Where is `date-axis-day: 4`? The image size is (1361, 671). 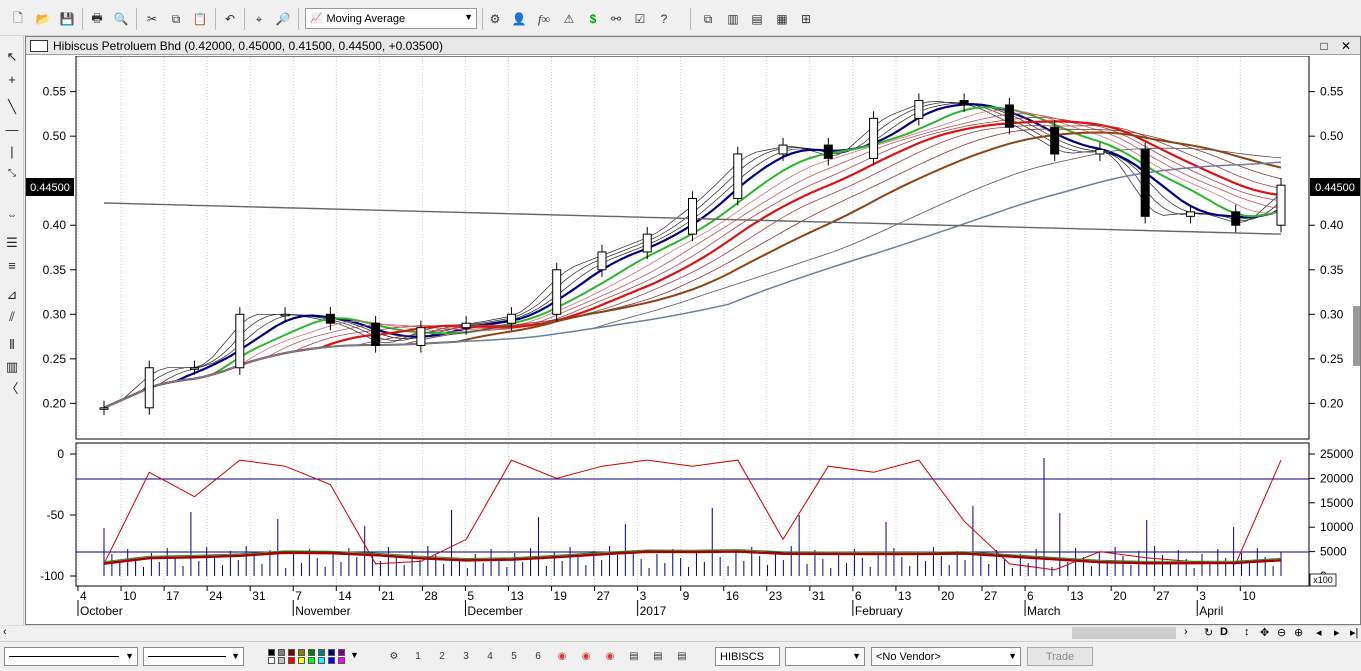 date-axis-day: 4 is located at coordinates (83, 596).